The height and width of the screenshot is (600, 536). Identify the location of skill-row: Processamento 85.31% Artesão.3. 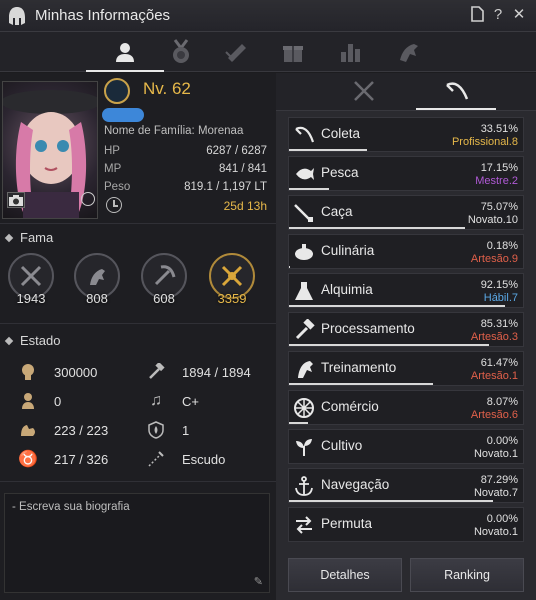
(406, 329).